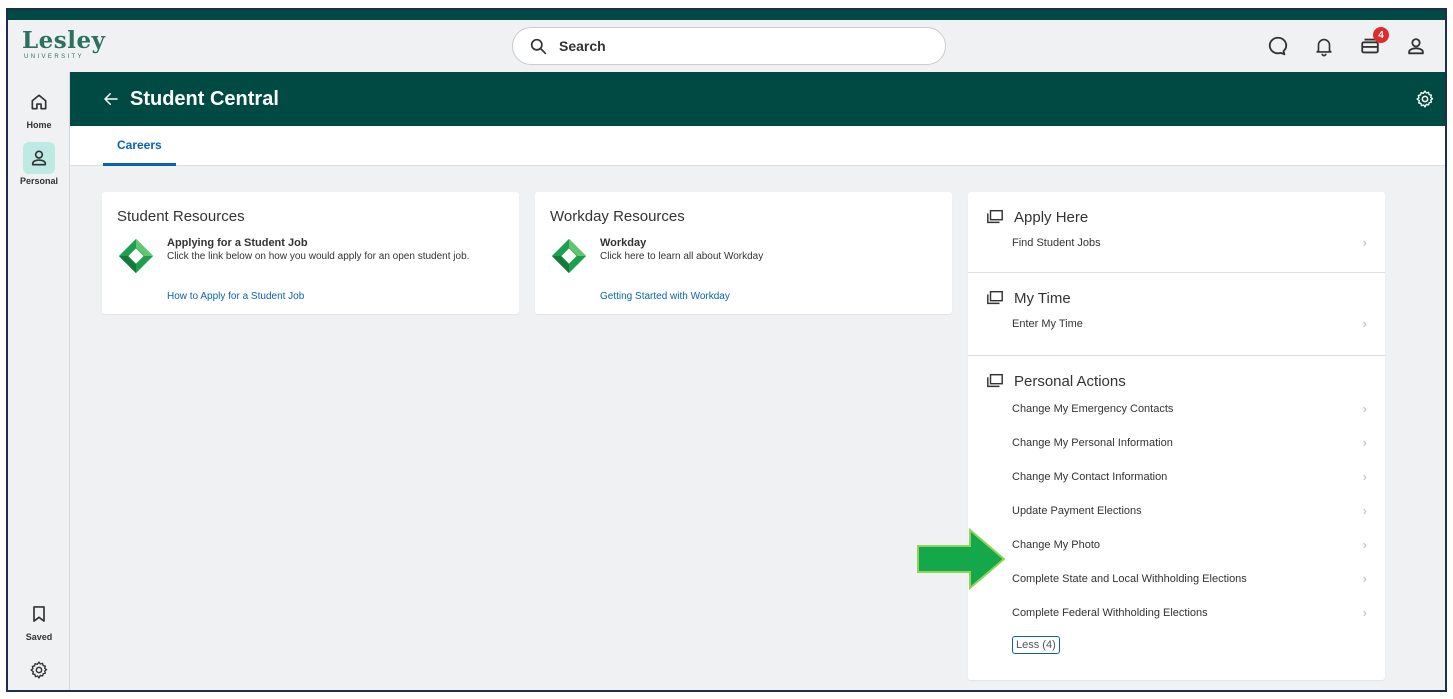 Image resolution: width=1453 pixels, height=699 pixels. Describe the element at coordinates (617, 216) in the screenshot. I see `card-heading: Workday Resources` at that location.